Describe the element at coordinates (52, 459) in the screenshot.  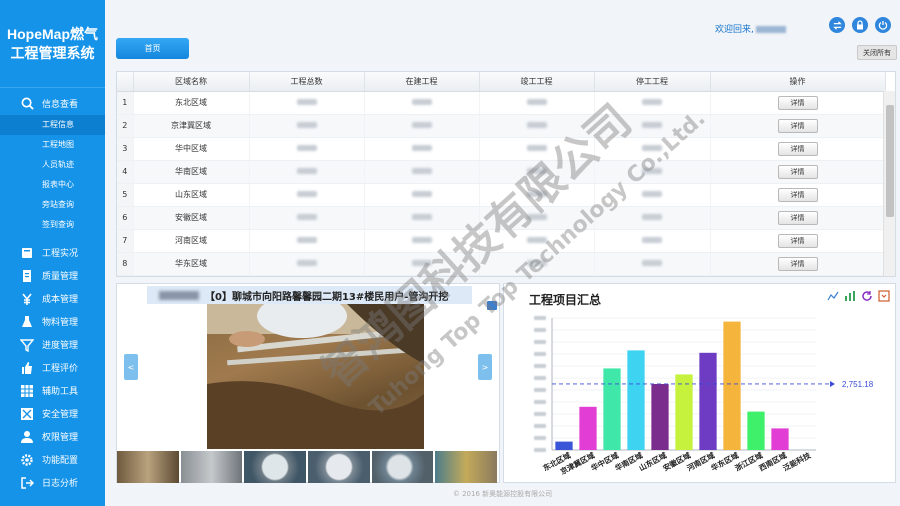
I see `sidebar-item: 功能配置` at that location.